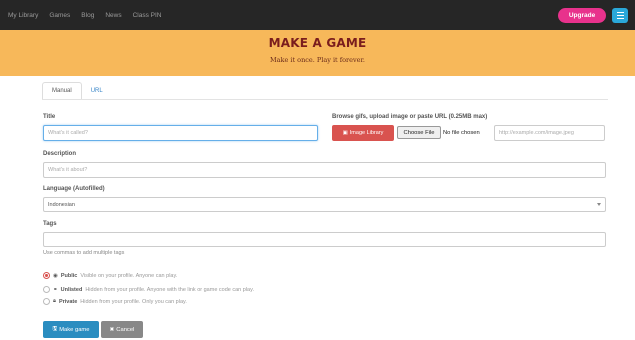 Image resolution: width=635 pixels, height=340 pixels. I want to click on tab-manual: Manual, so click(62, 91).